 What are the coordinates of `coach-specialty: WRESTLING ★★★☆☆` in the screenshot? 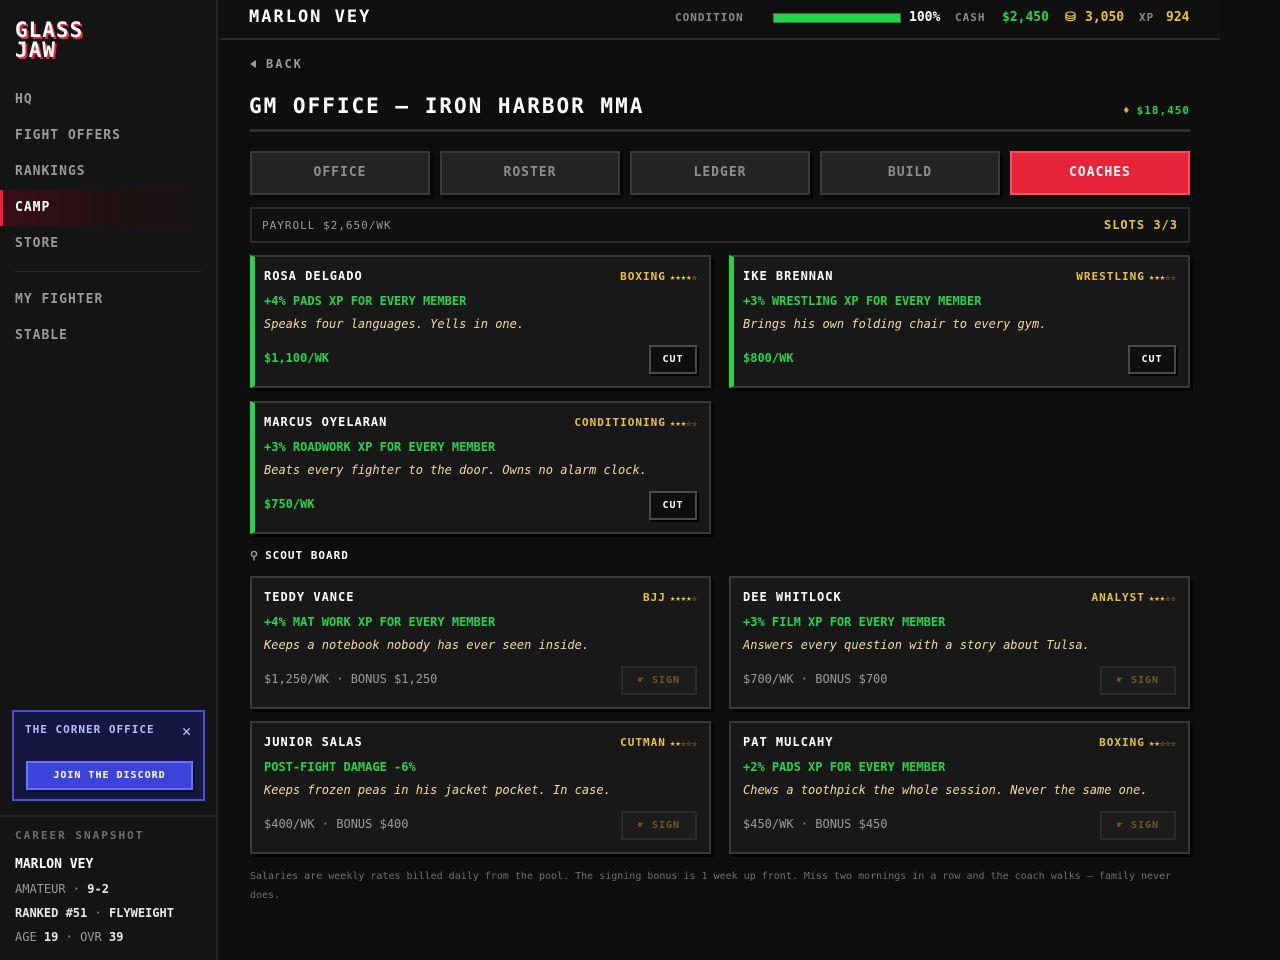 It's located at (1126, 276).